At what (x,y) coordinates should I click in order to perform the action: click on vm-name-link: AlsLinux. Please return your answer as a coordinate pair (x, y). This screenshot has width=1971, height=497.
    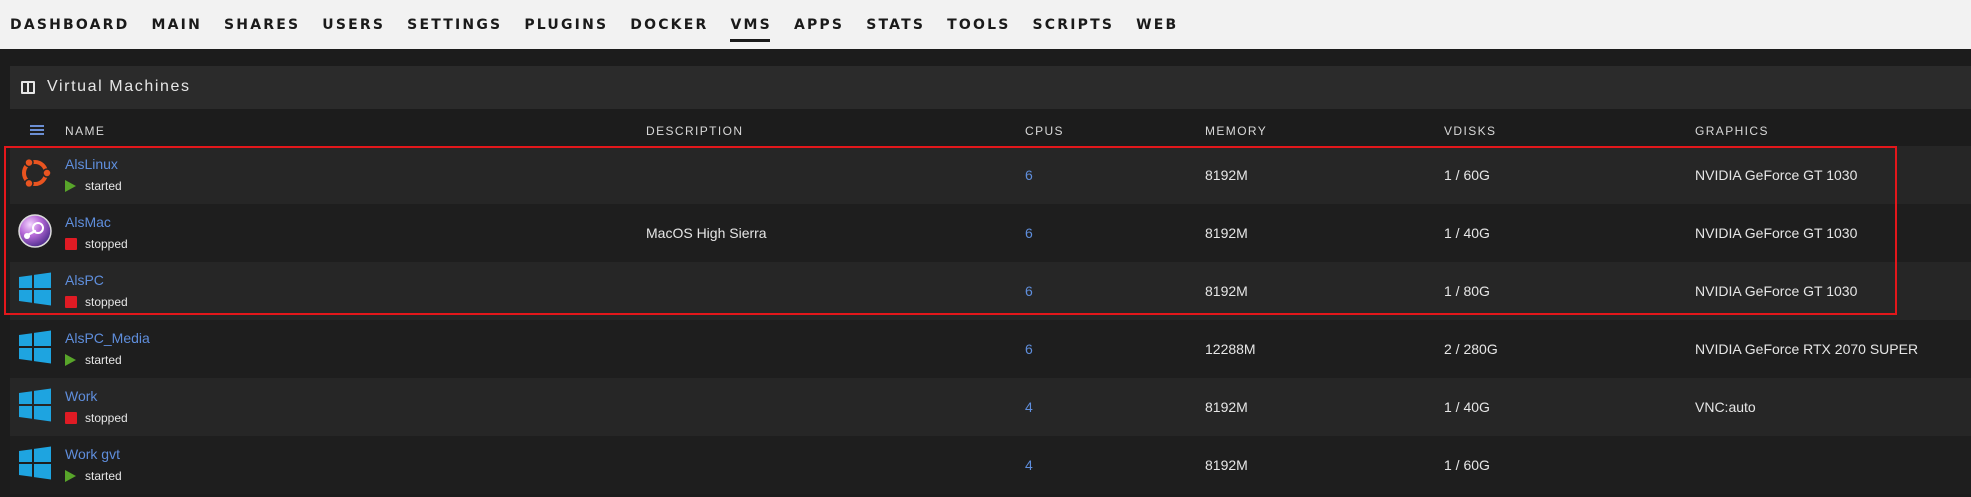
    Looking at the image, I should click on (91, 164).